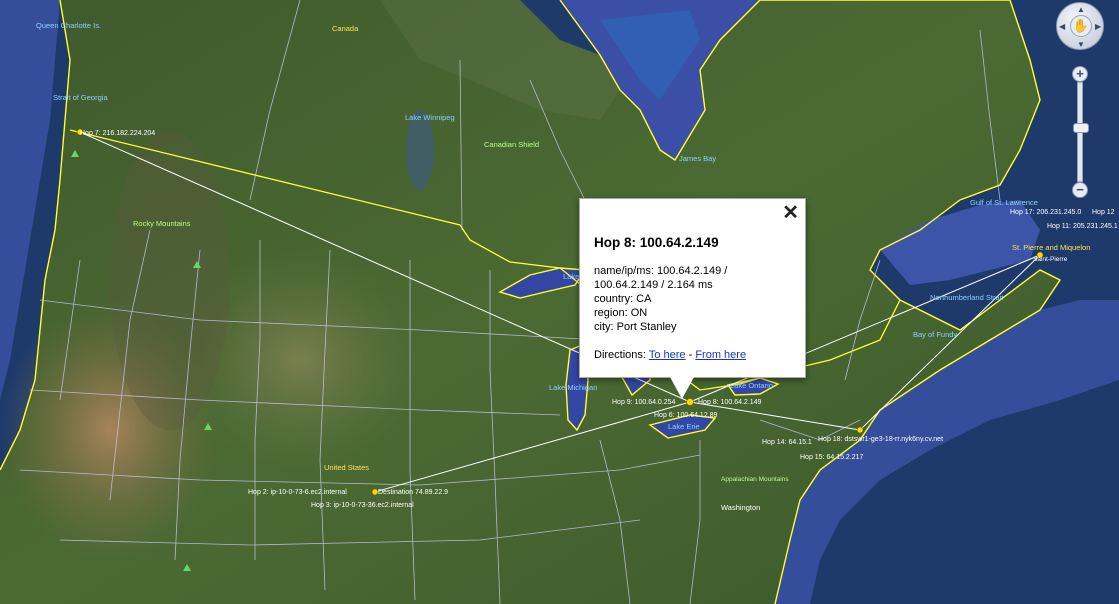  Describe the element at coordinates (682, 388) in the screenshot. I see `popup-pointer` at that location.